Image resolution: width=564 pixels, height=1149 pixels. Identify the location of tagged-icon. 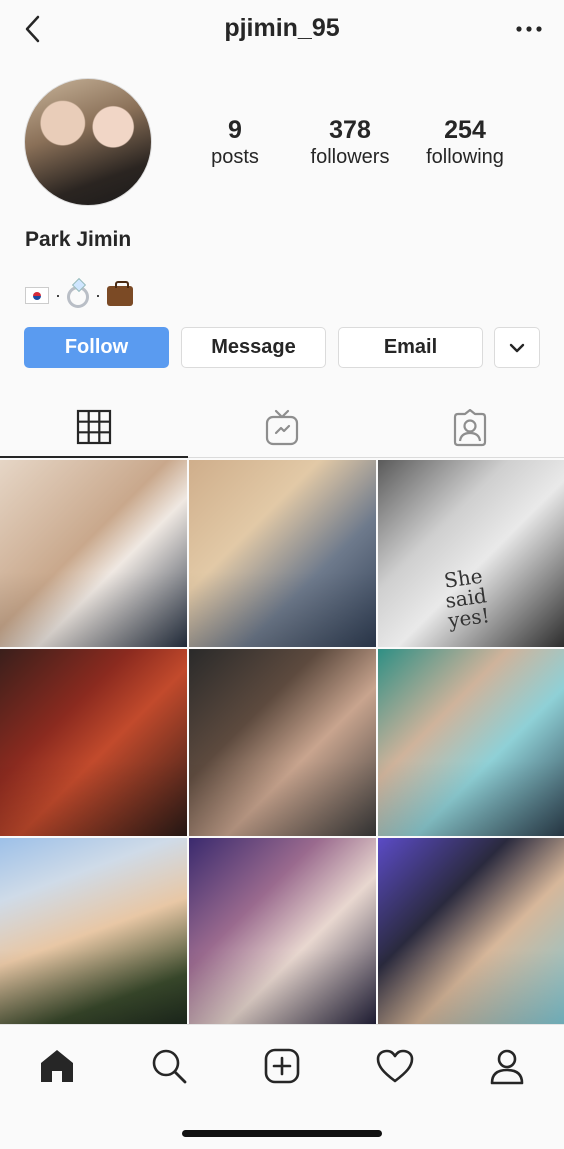
(470, 428).